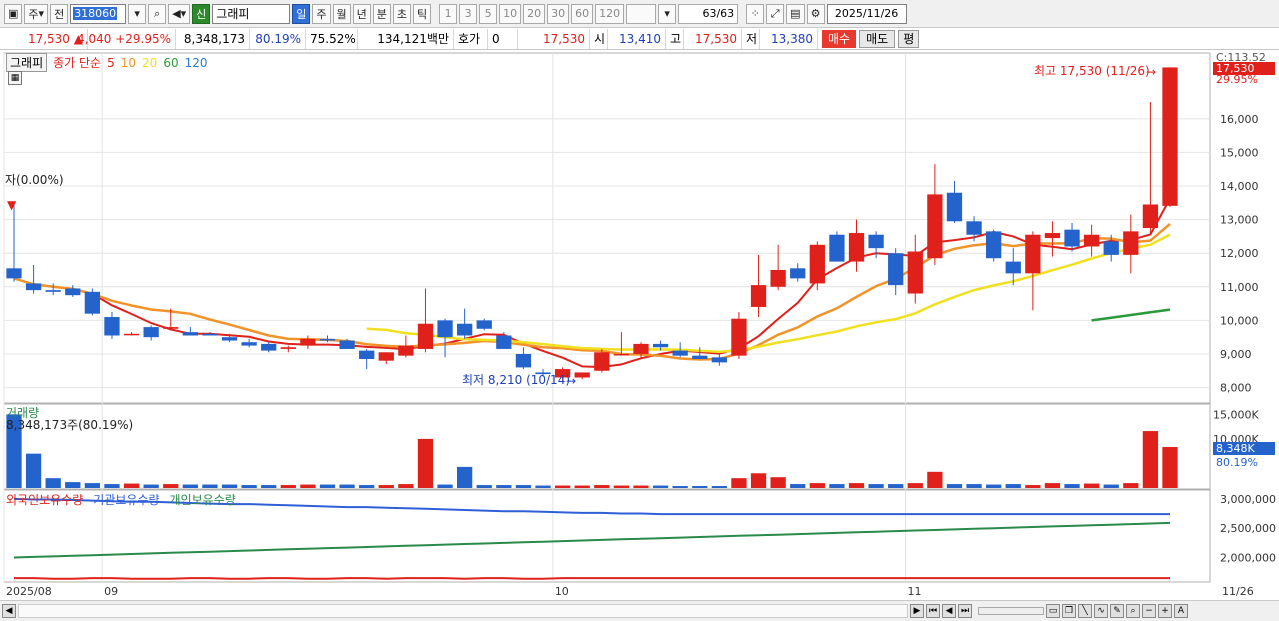  Describe the element at coordinates (203, 499) in the screenshot. I see `holding-label-individual: 개인보유수량` at that location.